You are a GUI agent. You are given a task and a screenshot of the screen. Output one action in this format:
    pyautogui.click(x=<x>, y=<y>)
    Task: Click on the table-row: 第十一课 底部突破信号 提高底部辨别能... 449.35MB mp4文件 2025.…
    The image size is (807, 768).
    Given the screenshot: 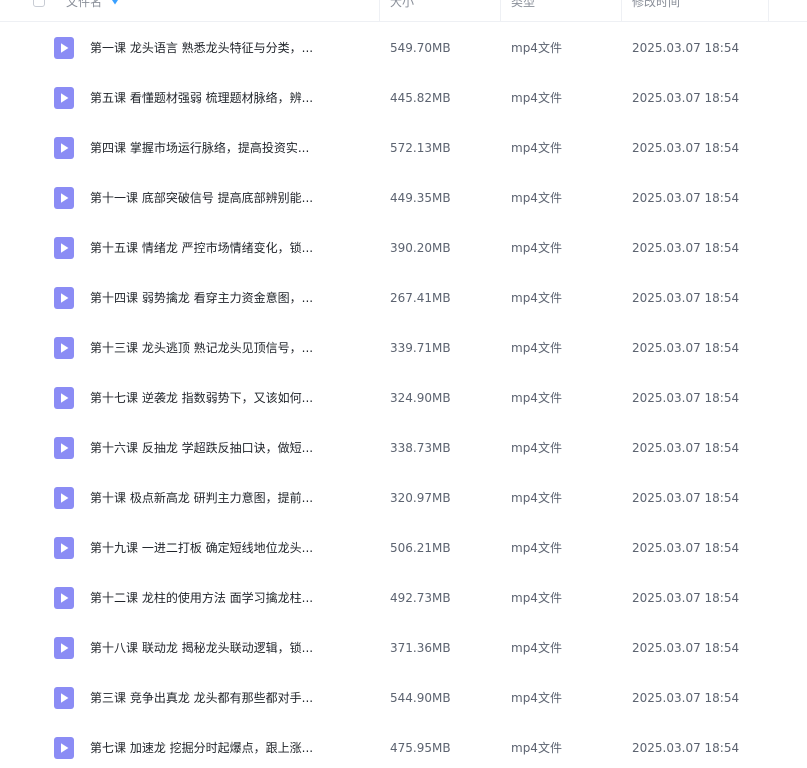 What is the action you would take?
    pyautogui.click(x=403, y=198)
    